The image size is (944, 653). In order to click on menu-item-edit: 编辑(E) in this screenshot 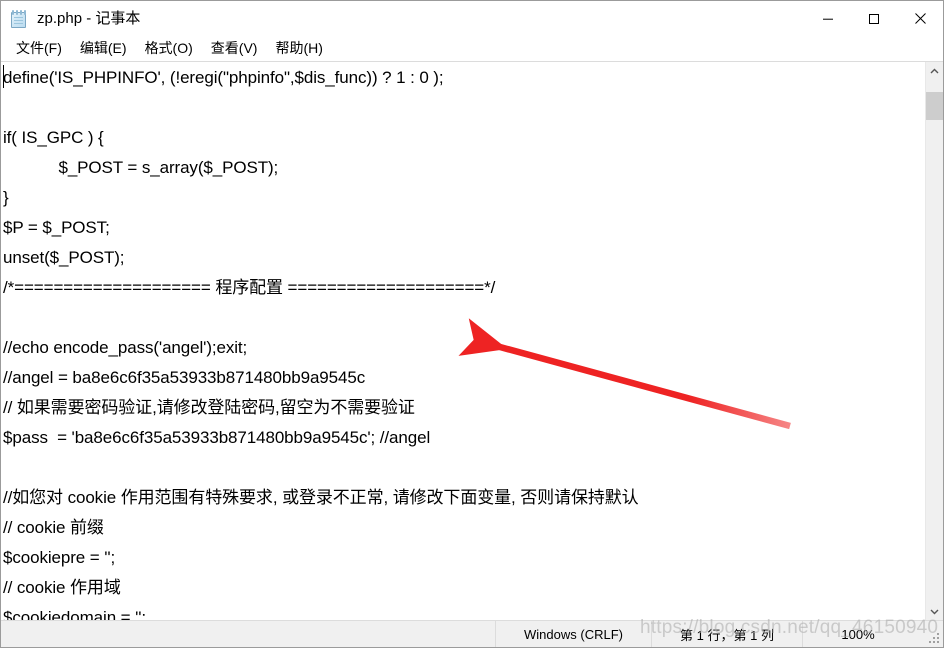, I will do `click(103, 48)`.